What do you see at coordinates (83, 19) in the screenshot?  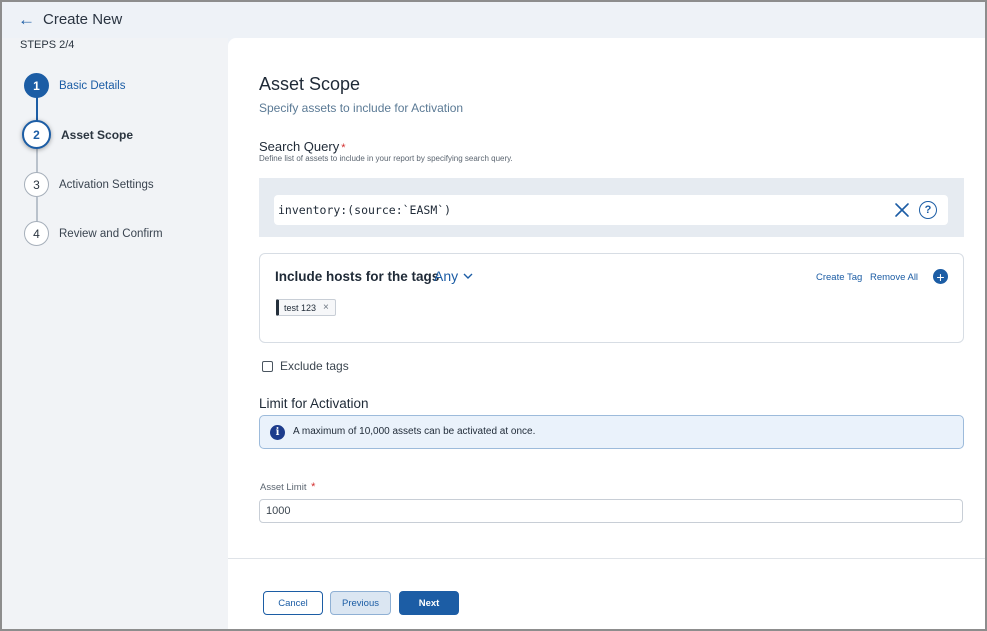 I see `page-title: Create New` at bounding box center [83, 19].